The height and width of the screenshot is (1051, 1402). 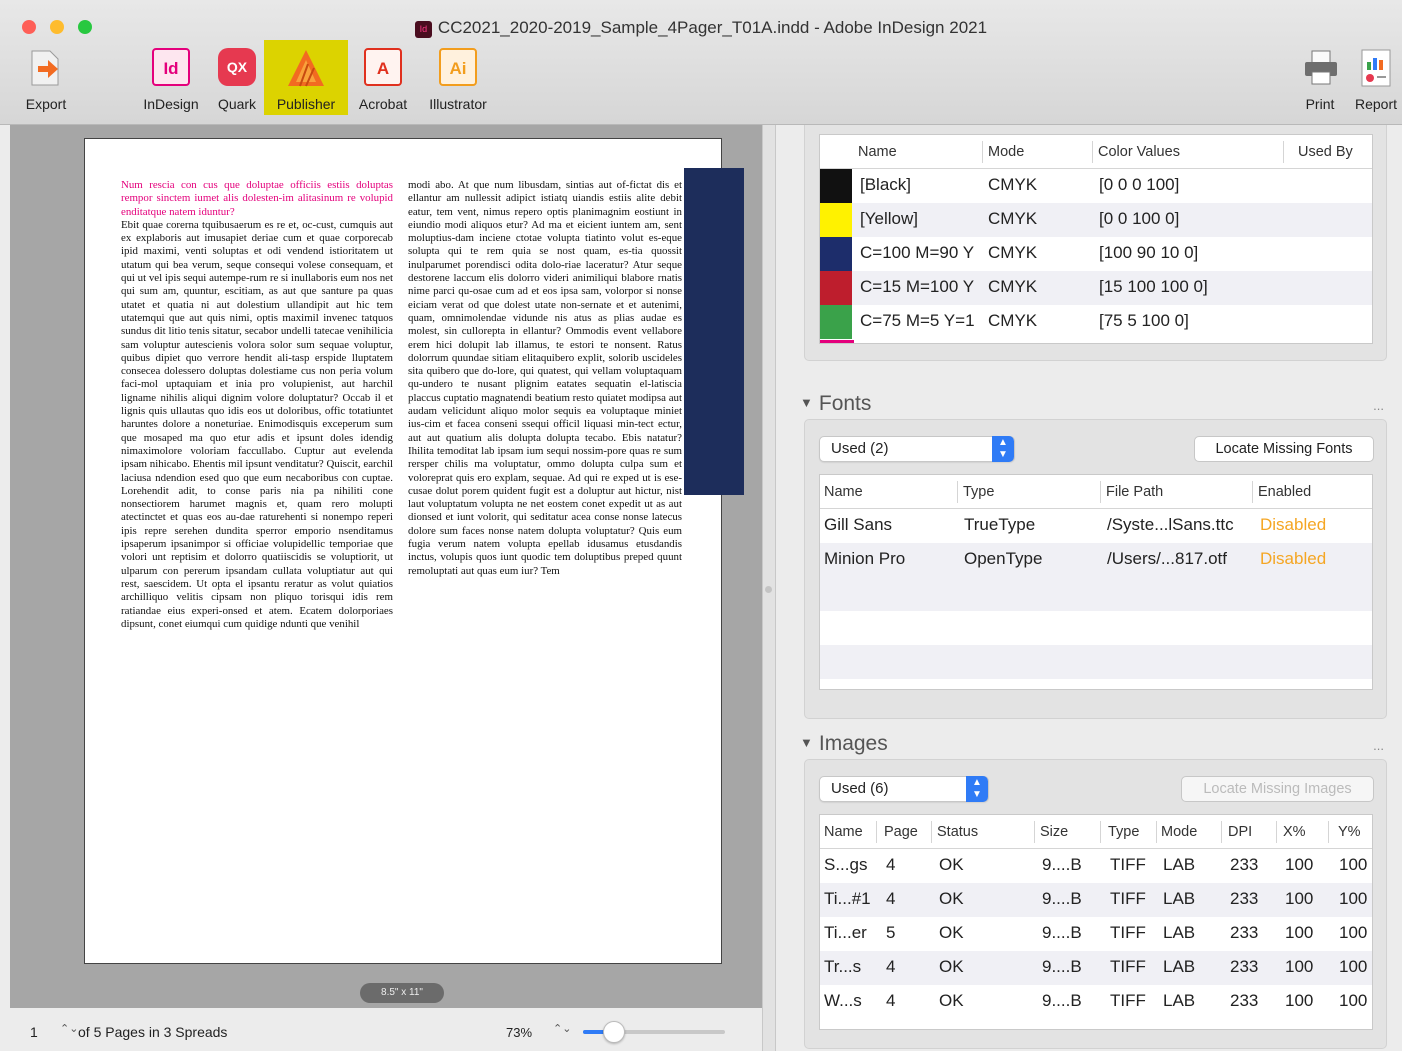 I want to click on indesign-label: InDesign, so click(x=171, y=104).